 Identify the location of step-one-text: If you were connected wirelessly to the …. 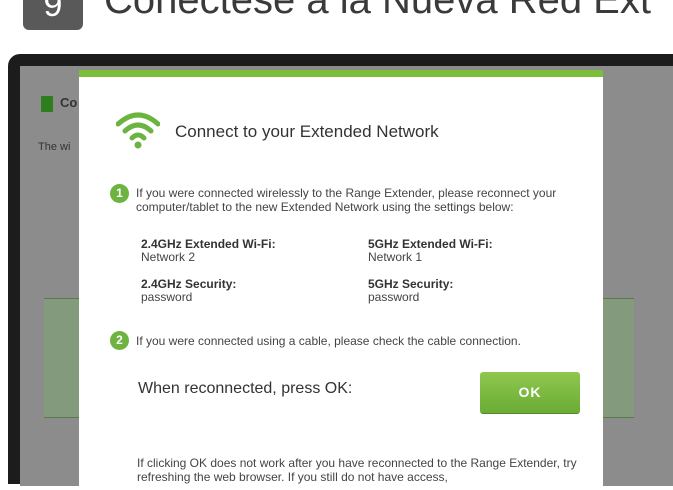
(346, 200).